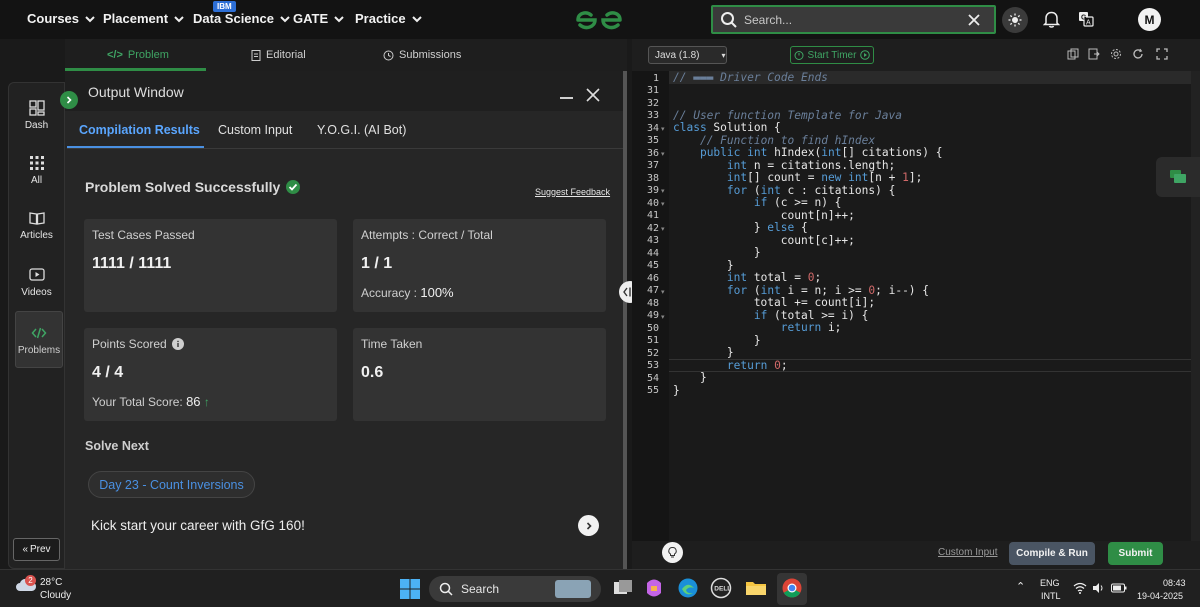 This screenshot has height=607, width=1200. I want to click on clock-date: 19-04-2025, so click(1160, 596).